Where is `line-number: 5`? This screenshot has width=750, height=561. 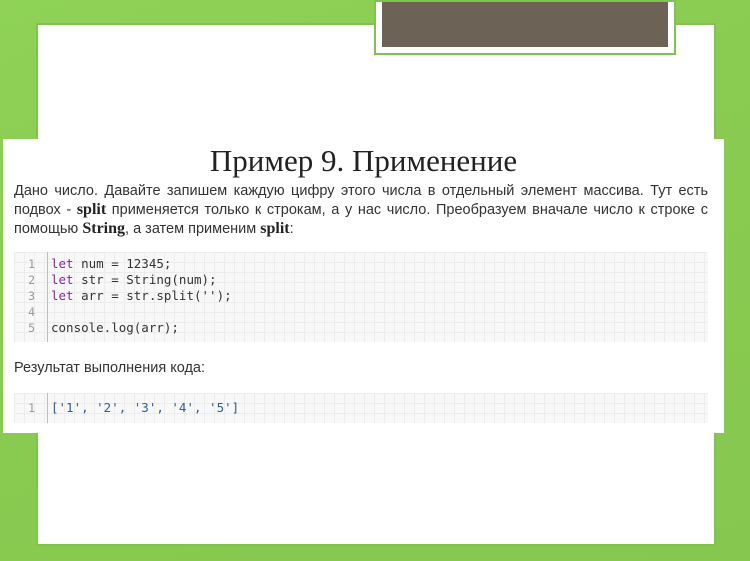
line-number: 5 is located at coordinates (31, 328).